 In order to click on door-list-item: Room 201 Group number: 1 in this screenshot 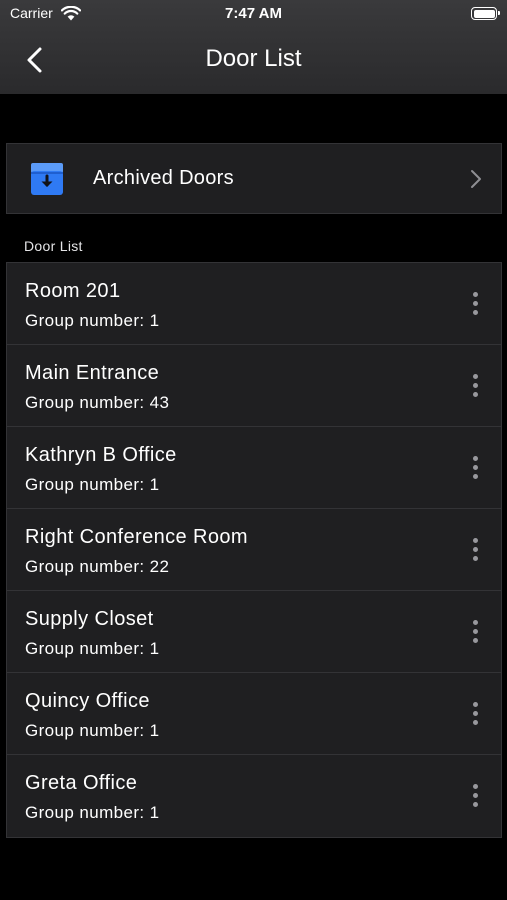, I will do `click(254, 304)`.